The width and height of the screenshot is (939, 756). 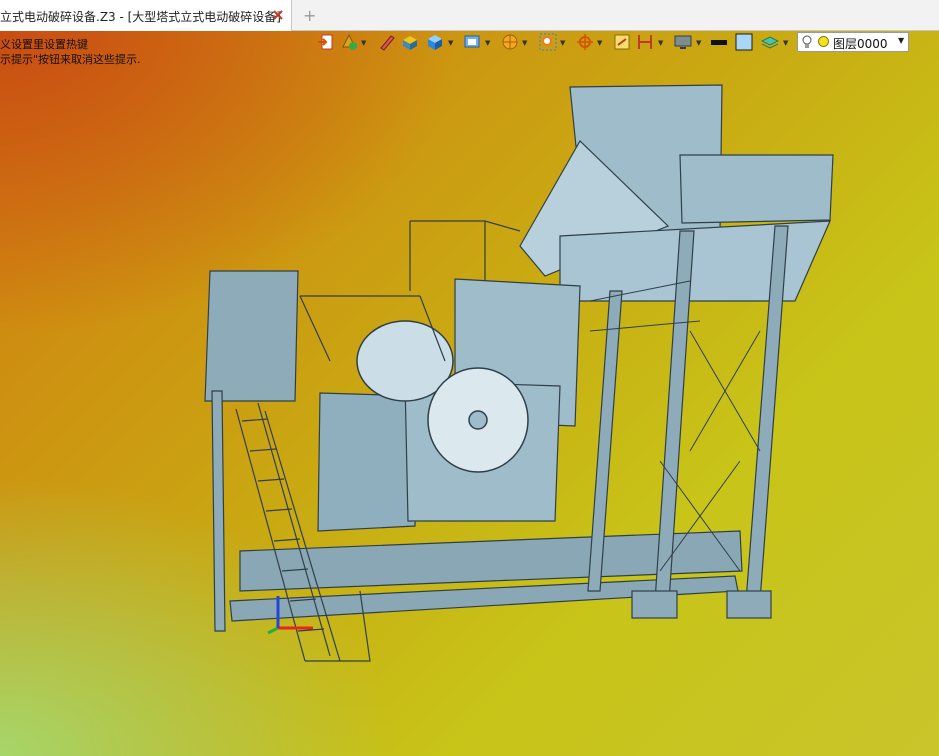 I want to click on axis-triad-icon, so click(x=290, y=615).